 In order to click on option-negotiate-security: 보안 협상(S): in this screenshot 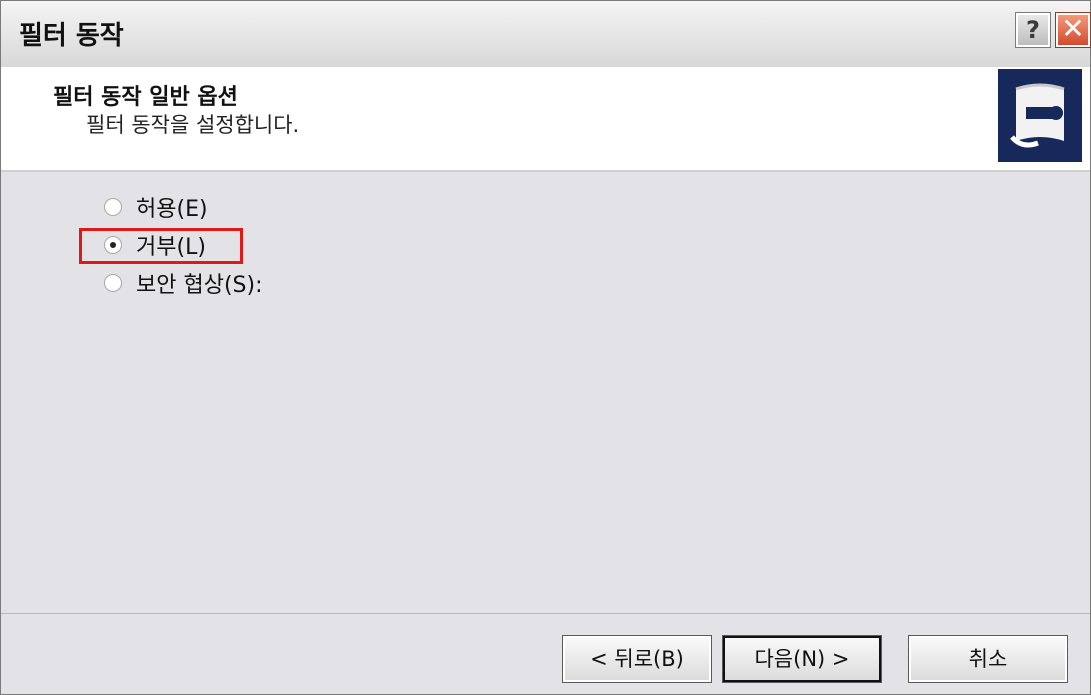, I will do `click(183, 283)`.